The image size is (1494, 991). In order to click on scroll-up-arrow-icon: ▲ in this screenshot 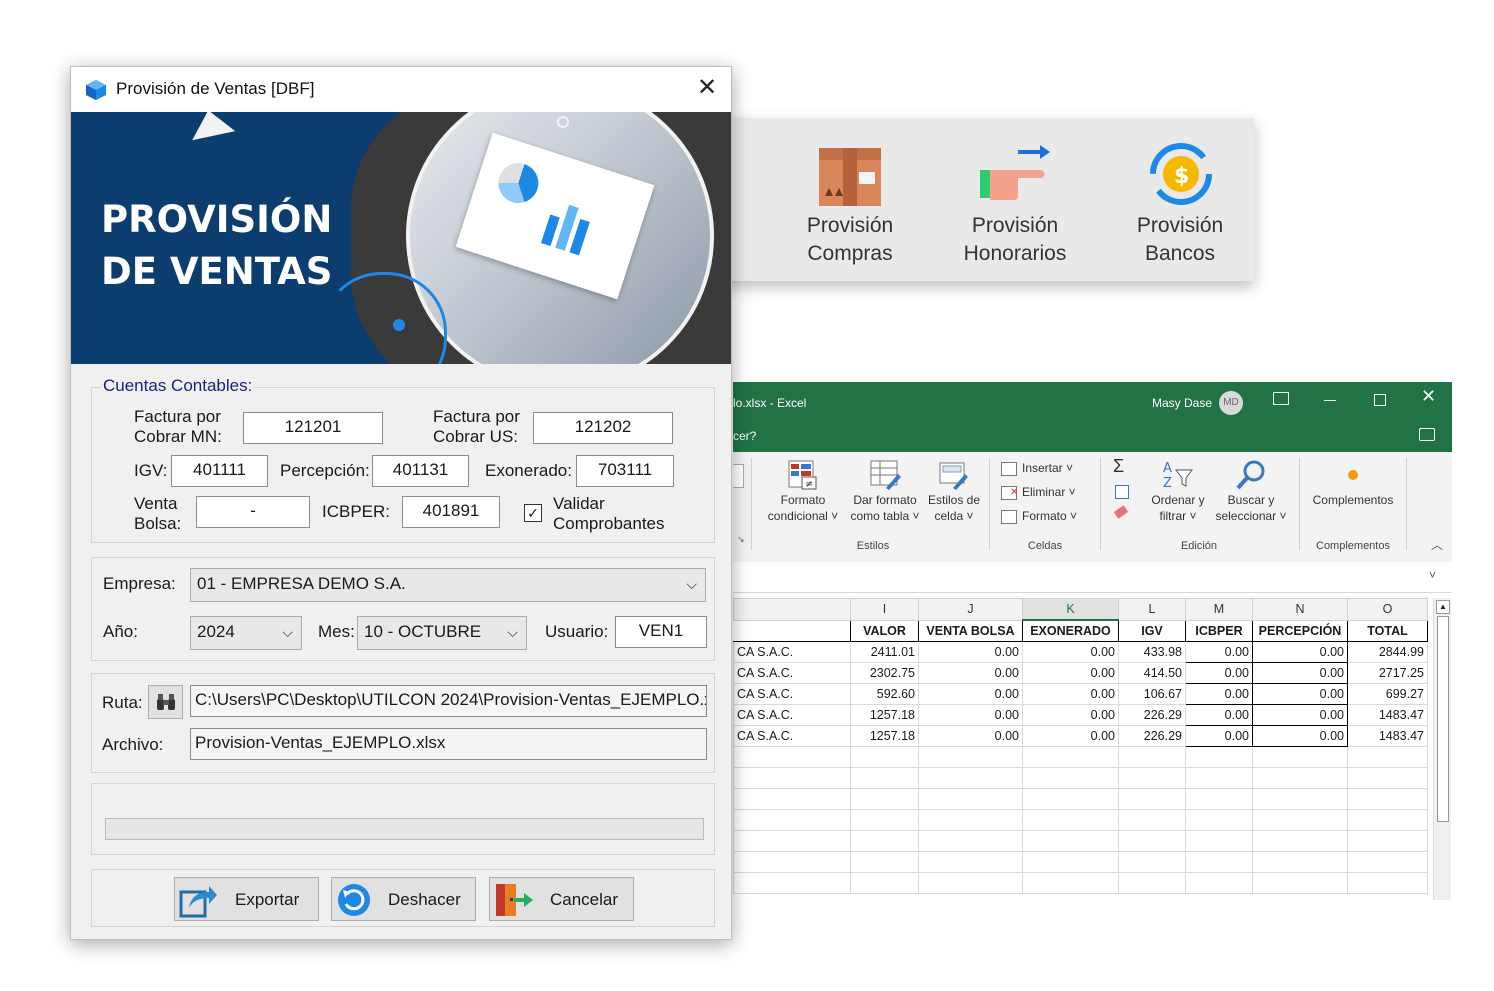, I will do `click(1443, 607)`.